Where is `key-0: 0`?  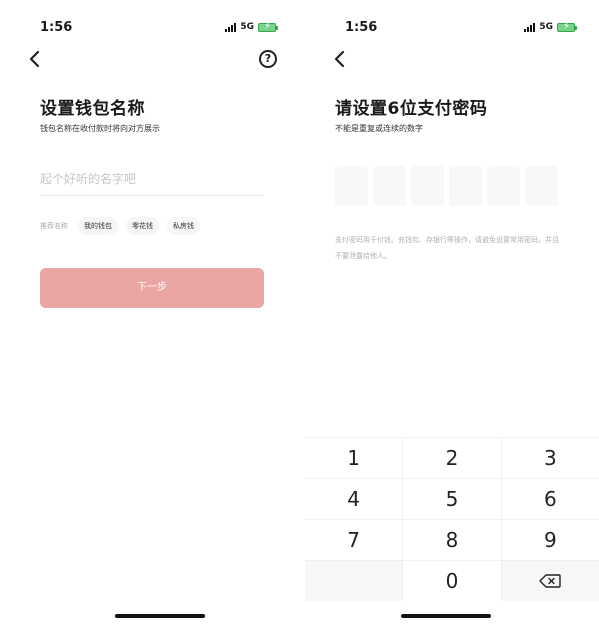
key-0: 0 is located at coordinates (452, 581).